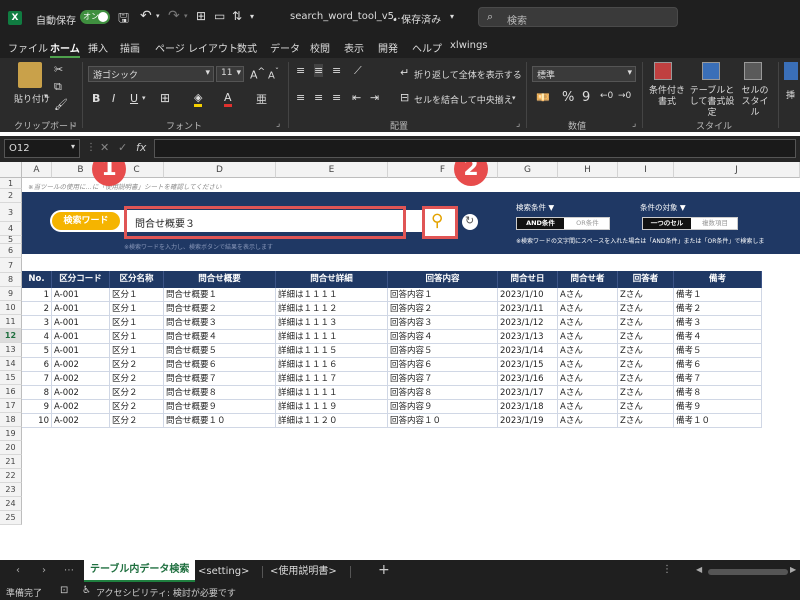 The image size is (800, 600). I want to click on row-header: 23, so click(11, 490).